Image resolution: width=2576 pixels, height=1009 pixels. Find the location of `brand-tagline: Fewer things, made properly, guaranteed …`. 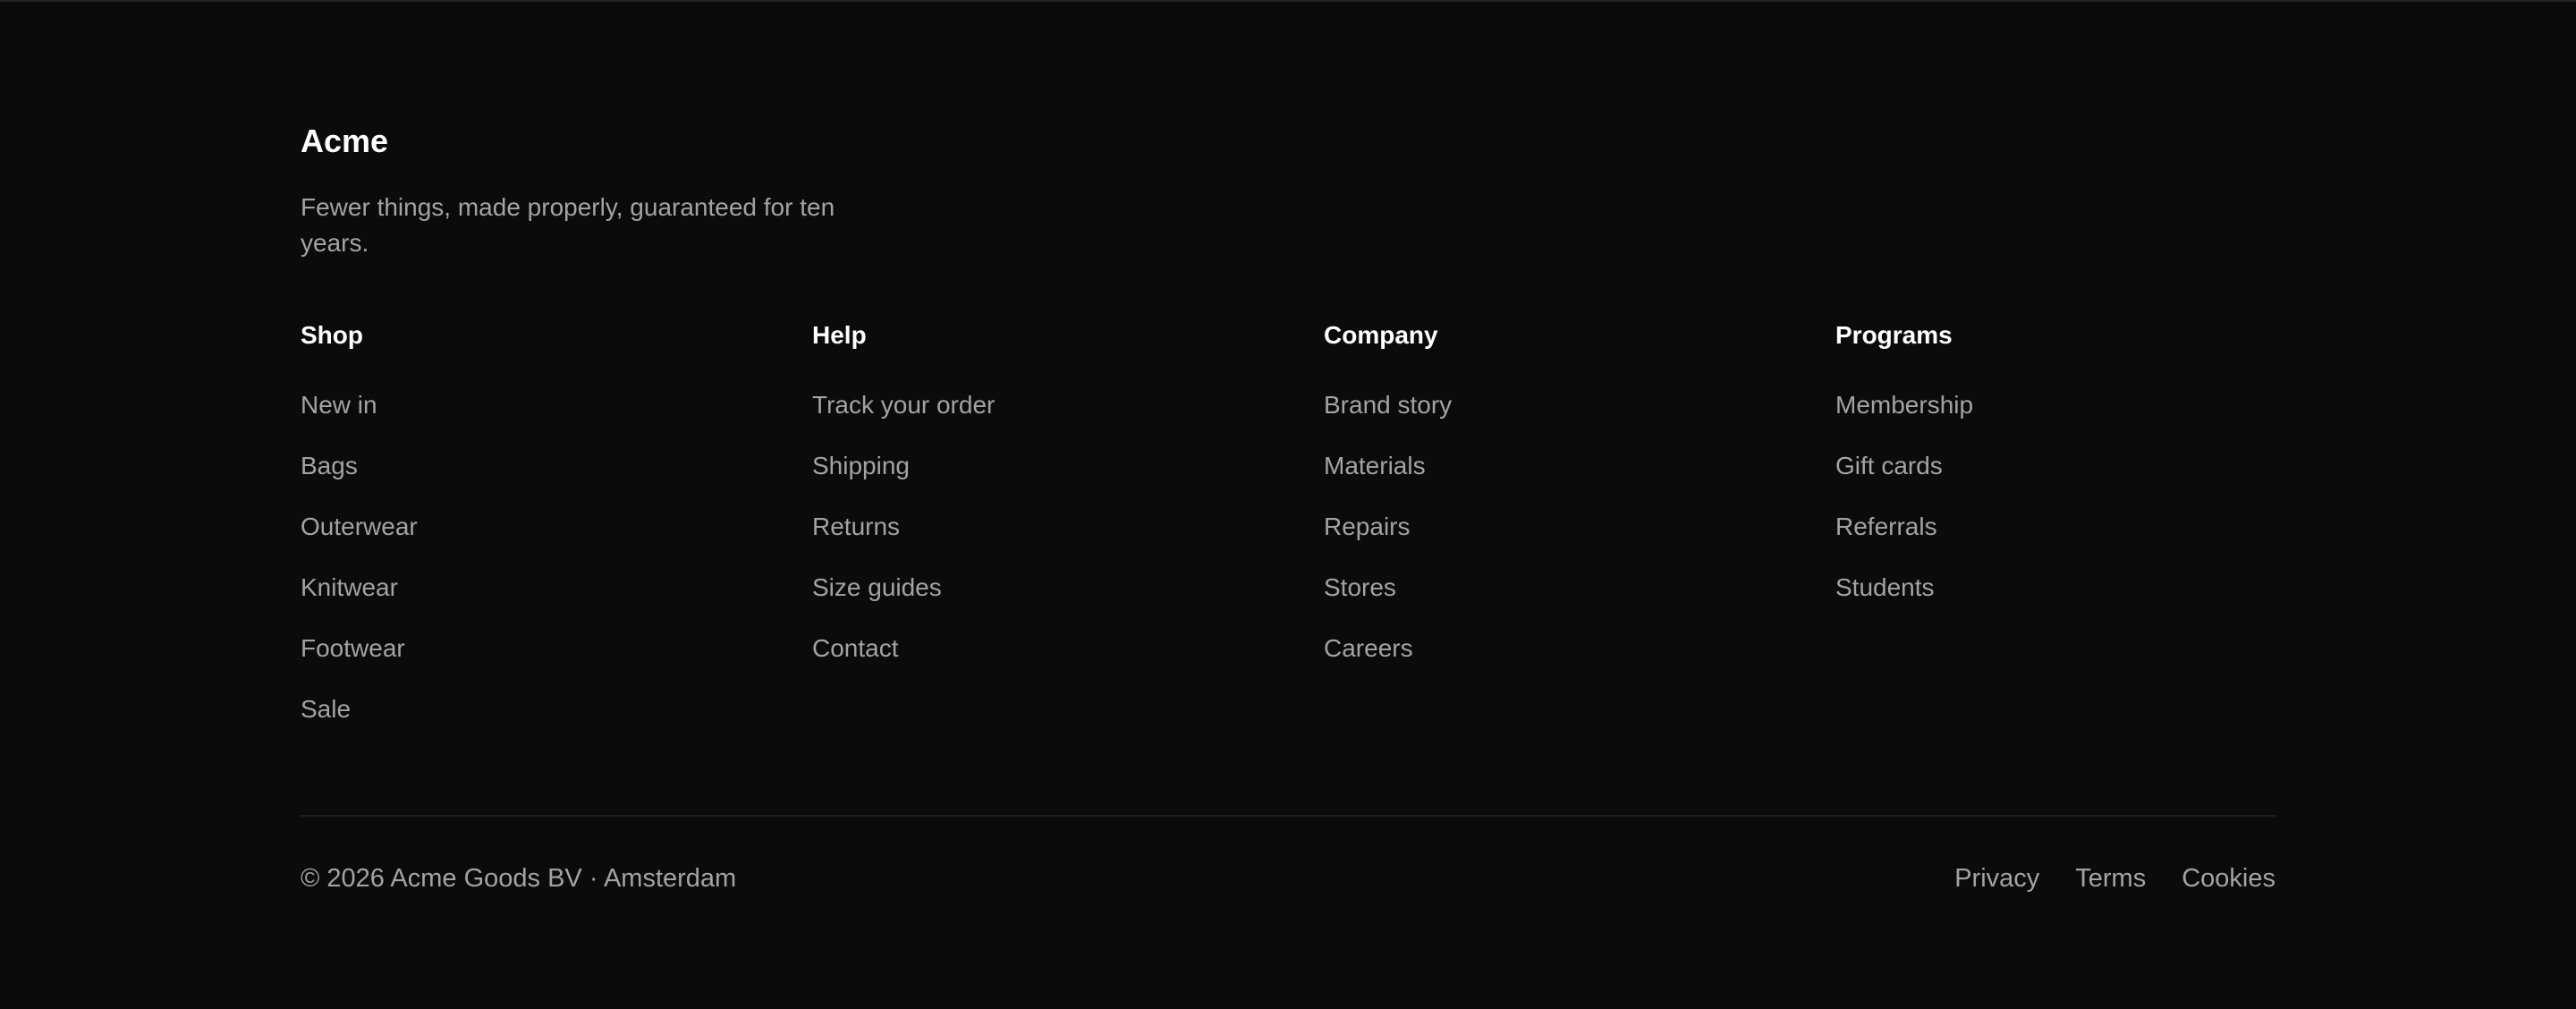

brand-tagline: Fewer things, made properly, guaranteed … is located at coordinates (568, 225).